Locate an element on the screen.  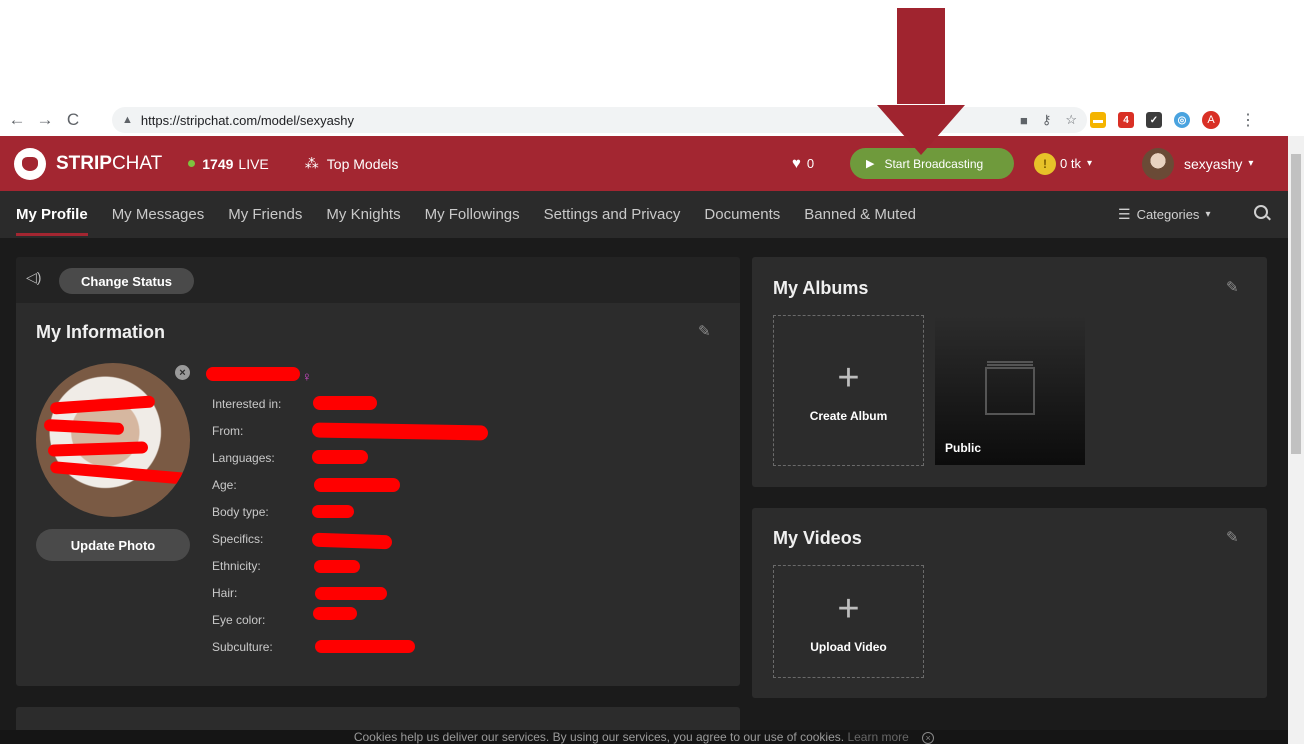
heart-icon: ♥ is located at coordinates (796, 163).